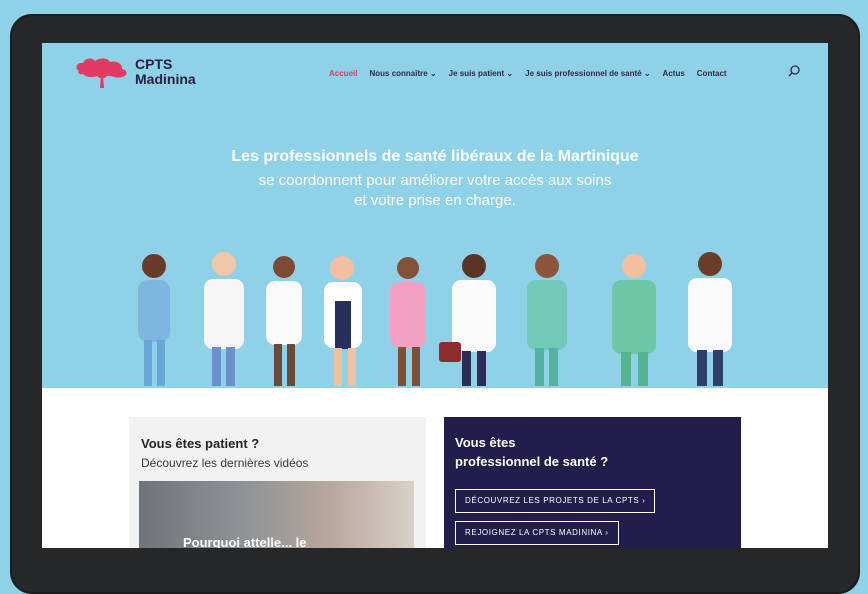 This screenshot has height=594, width=868. What do you see at coordinates (485, 442) in the screenshot?
I see `professional-card-title-line1: Vous êtes` at bounding box center [485, 442].